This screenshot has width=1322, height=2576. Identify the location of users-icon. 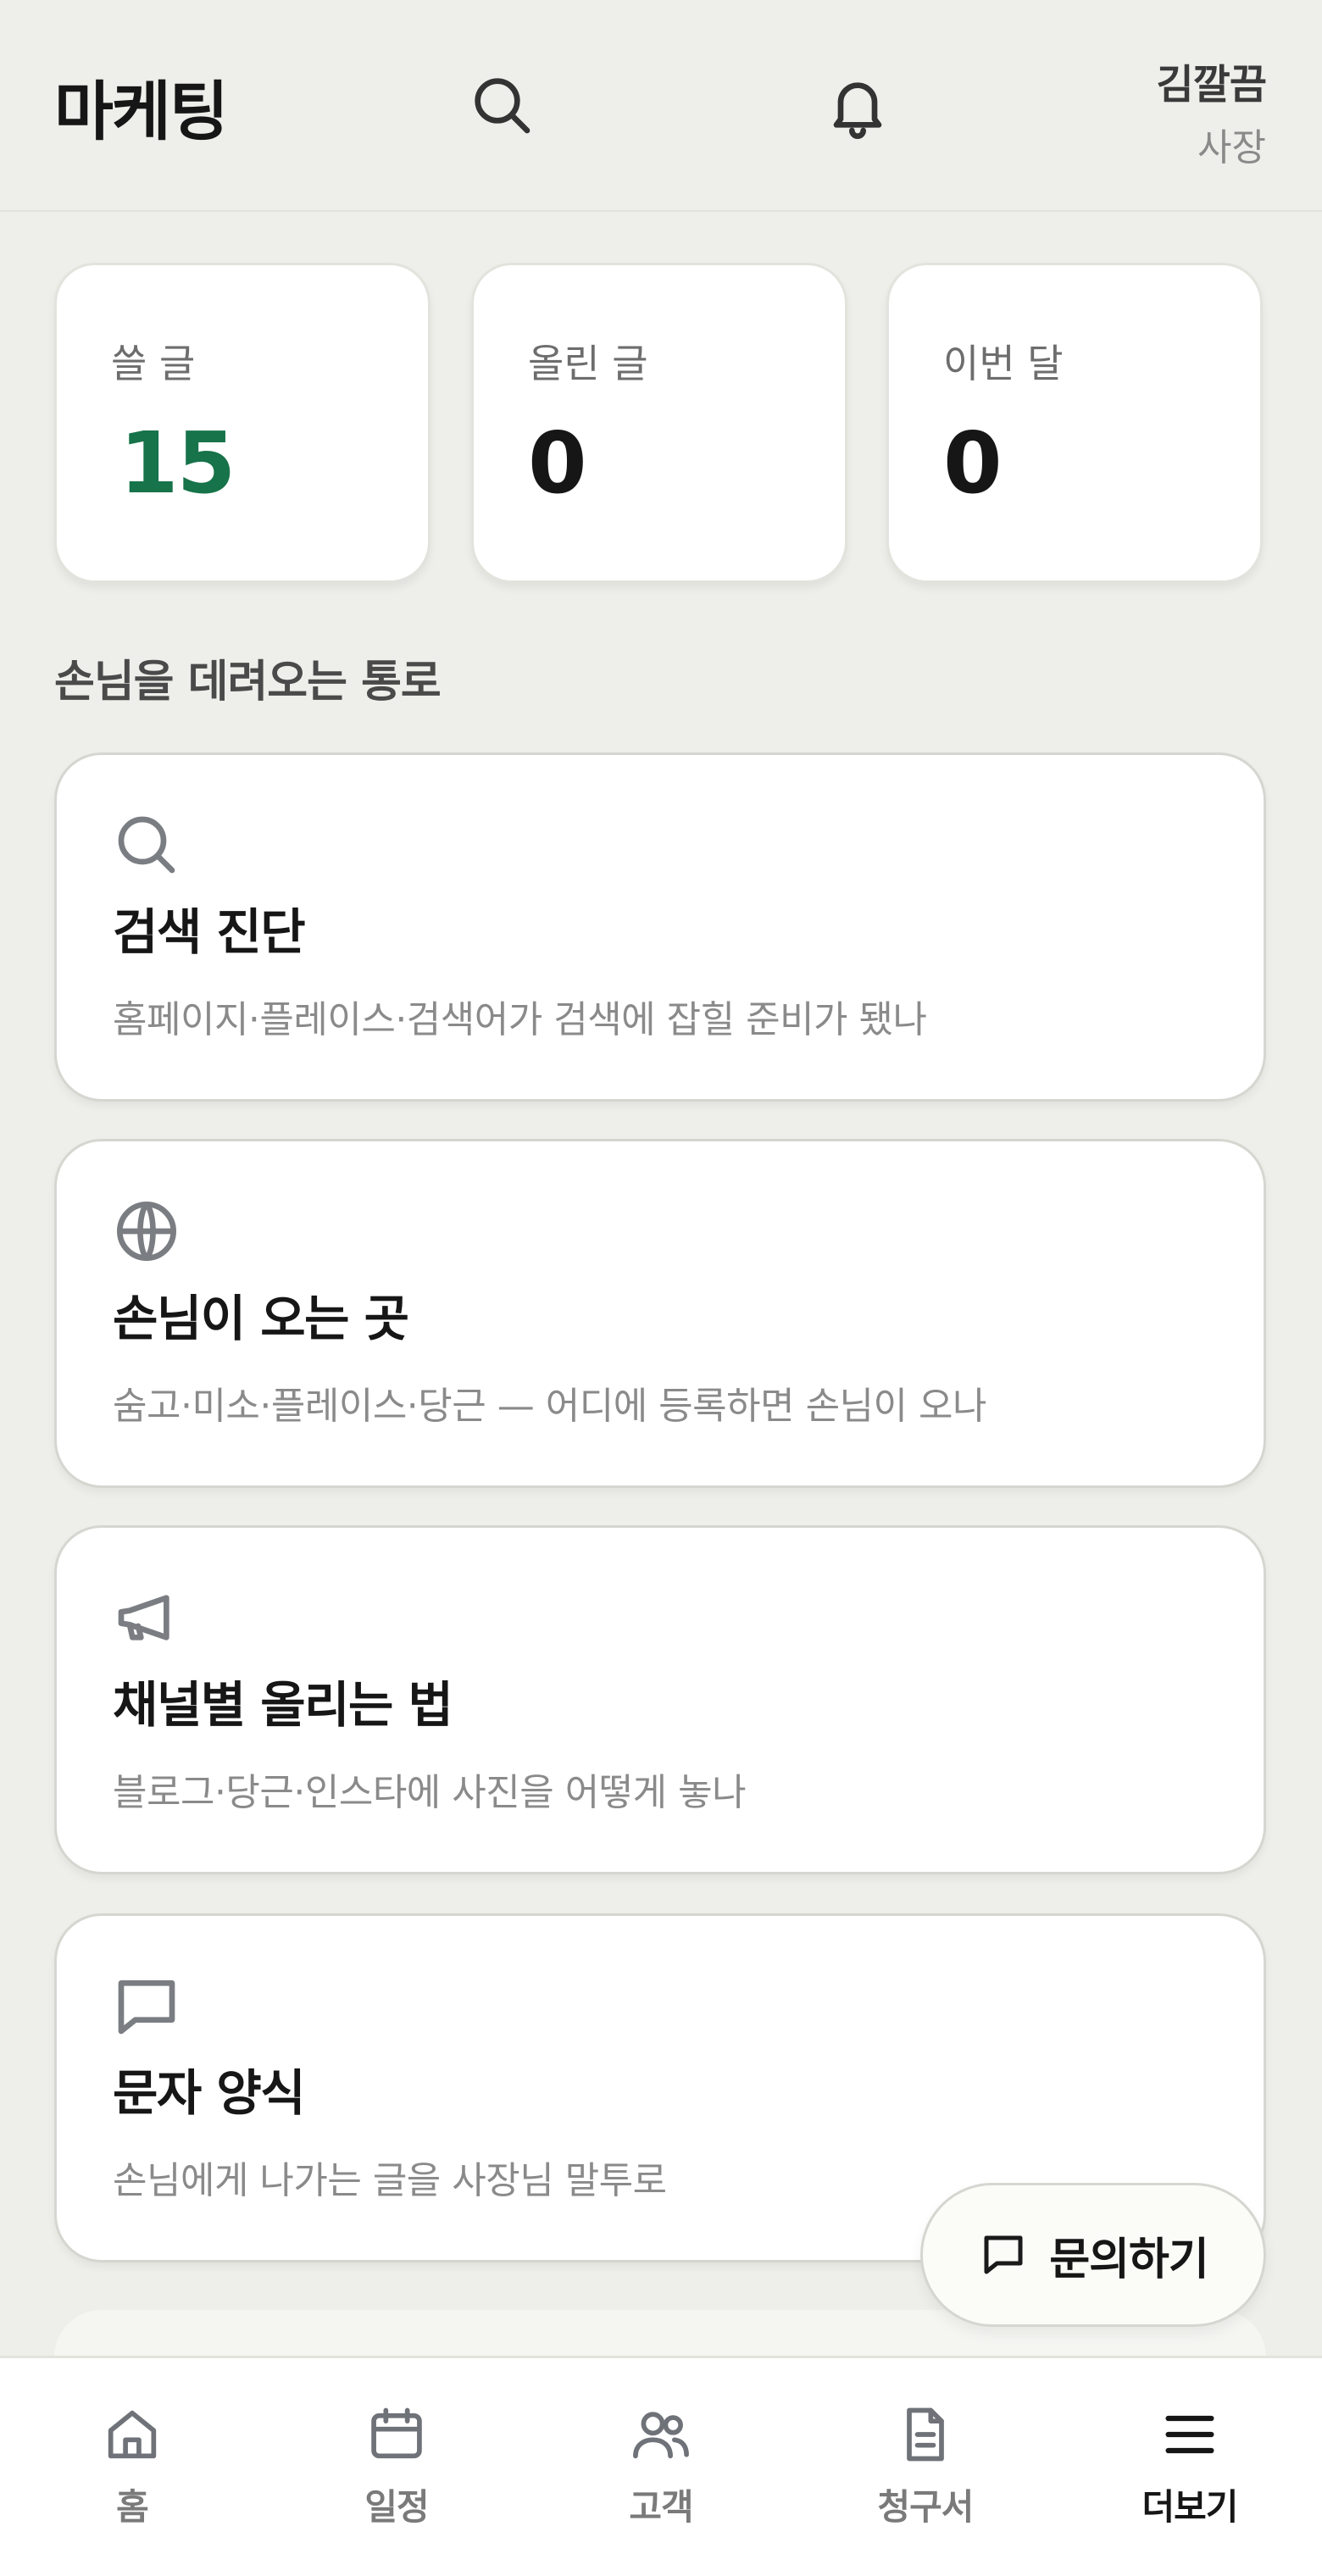
(661, 2435).